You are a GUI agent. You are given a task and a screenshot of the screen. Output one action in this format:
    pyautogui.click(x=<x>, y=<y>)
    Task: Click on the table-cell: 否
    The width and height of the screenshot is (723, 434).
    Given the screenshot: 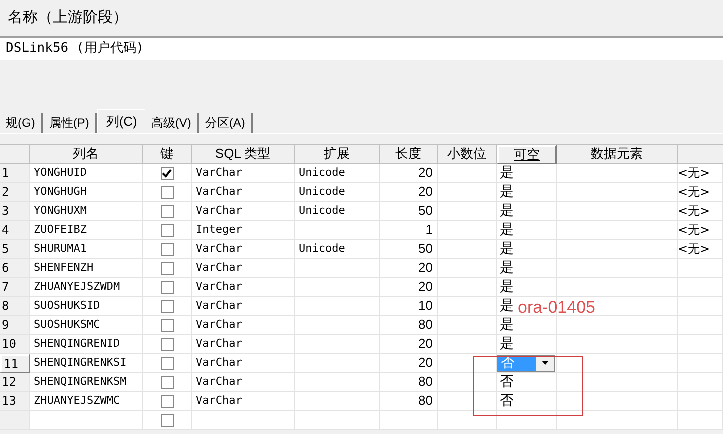 What is the action you would take?
    pyautogui.click(x=527, y=382)
    